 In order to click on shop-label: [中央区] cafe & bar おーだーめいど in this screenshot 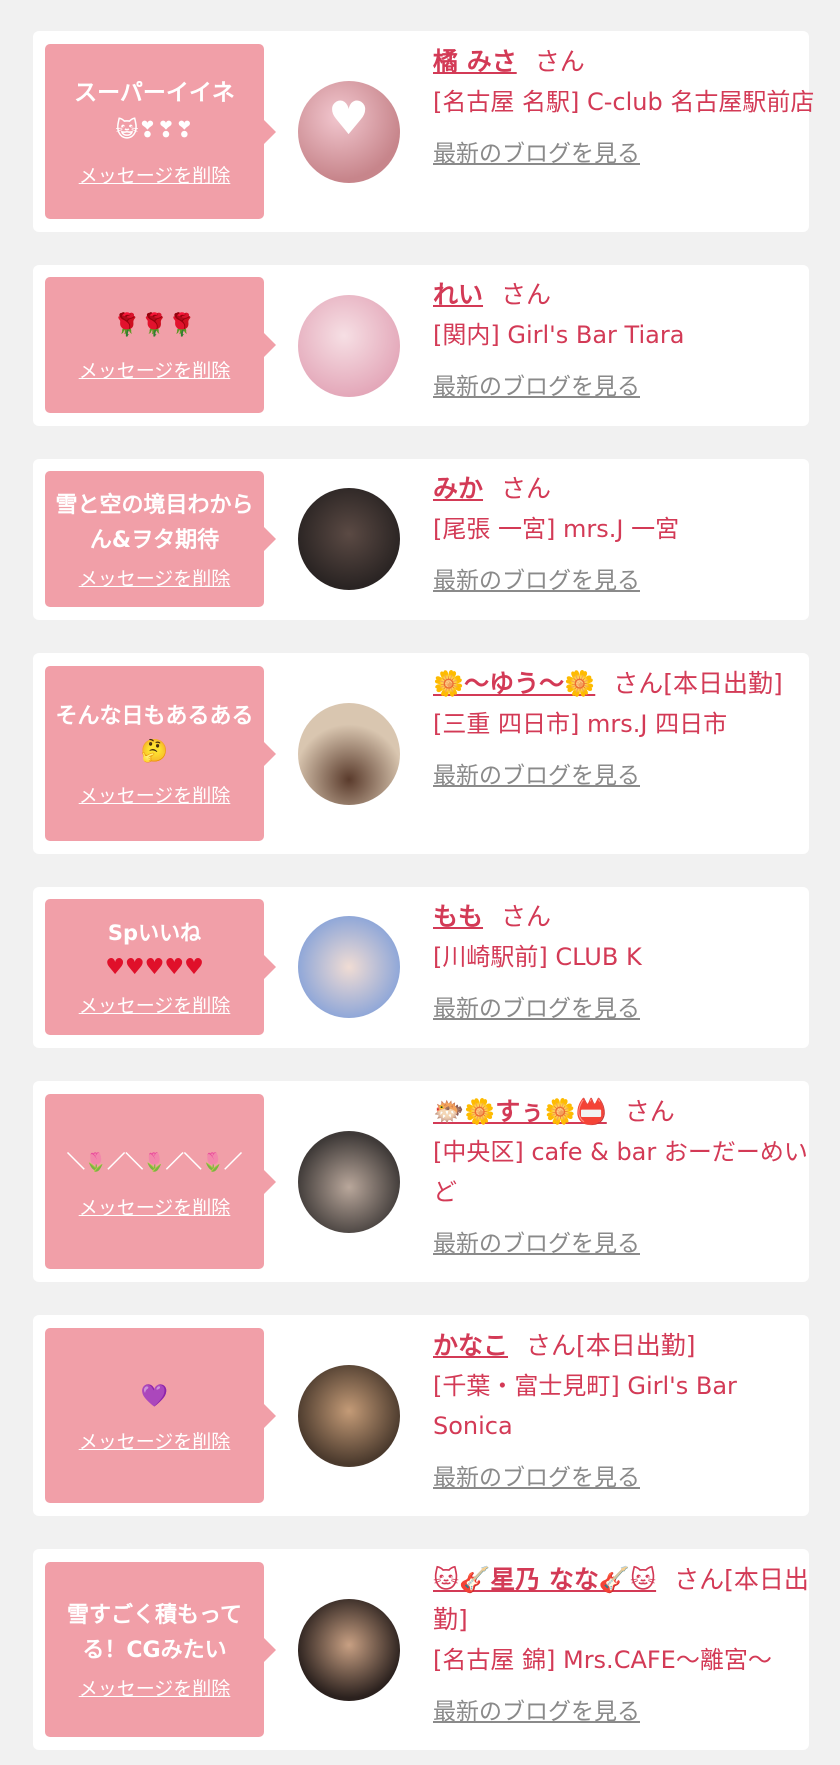, I will do `click(620, 1172)`.